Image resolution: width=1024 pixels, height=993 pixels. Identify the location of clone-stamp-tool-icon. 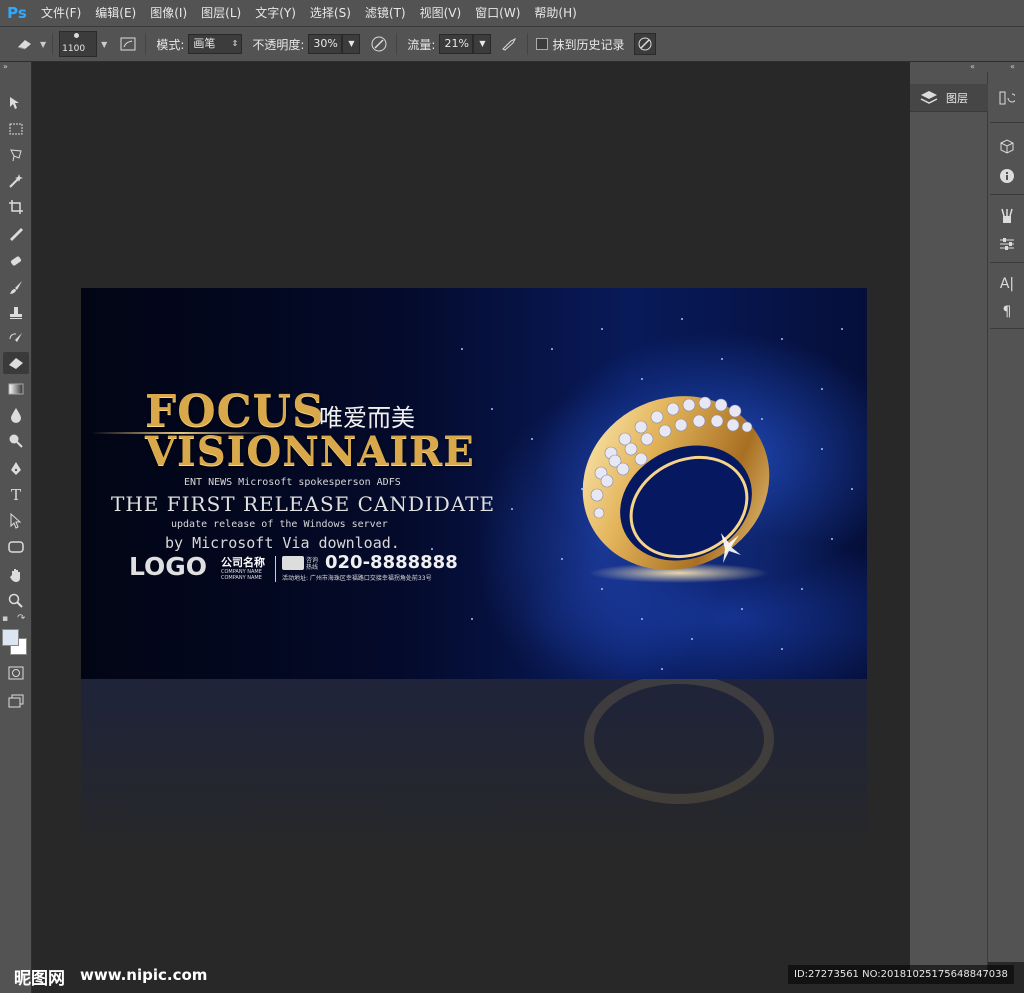
(16, 313).